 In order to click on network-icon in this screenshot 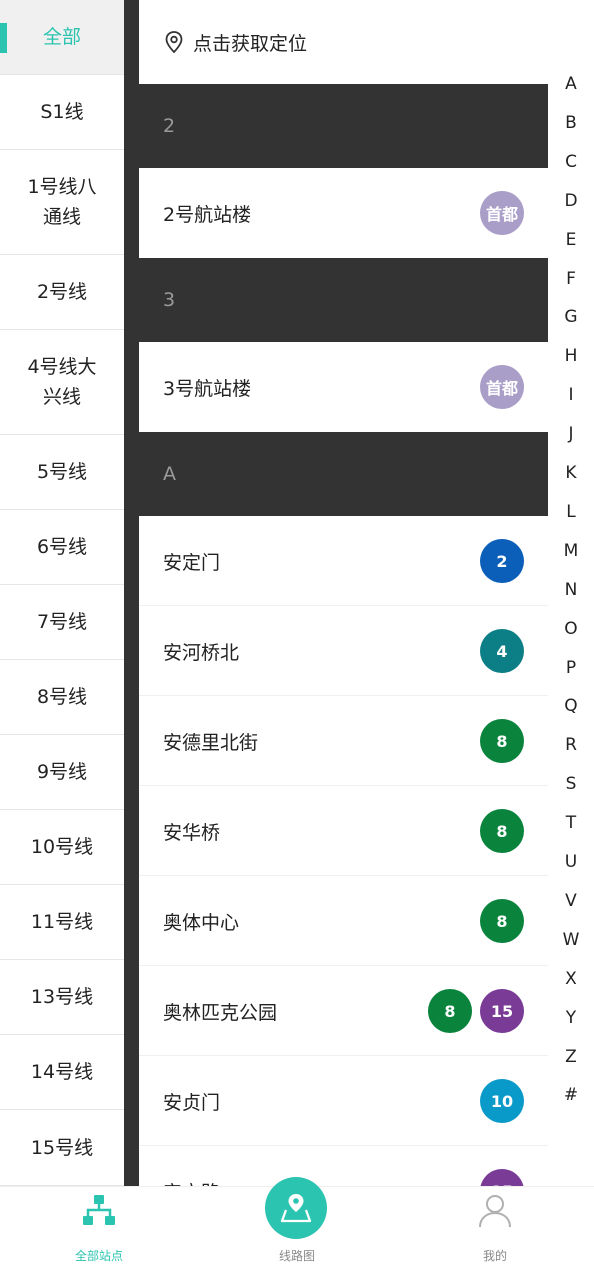, I will do `click(99, 1210)`.